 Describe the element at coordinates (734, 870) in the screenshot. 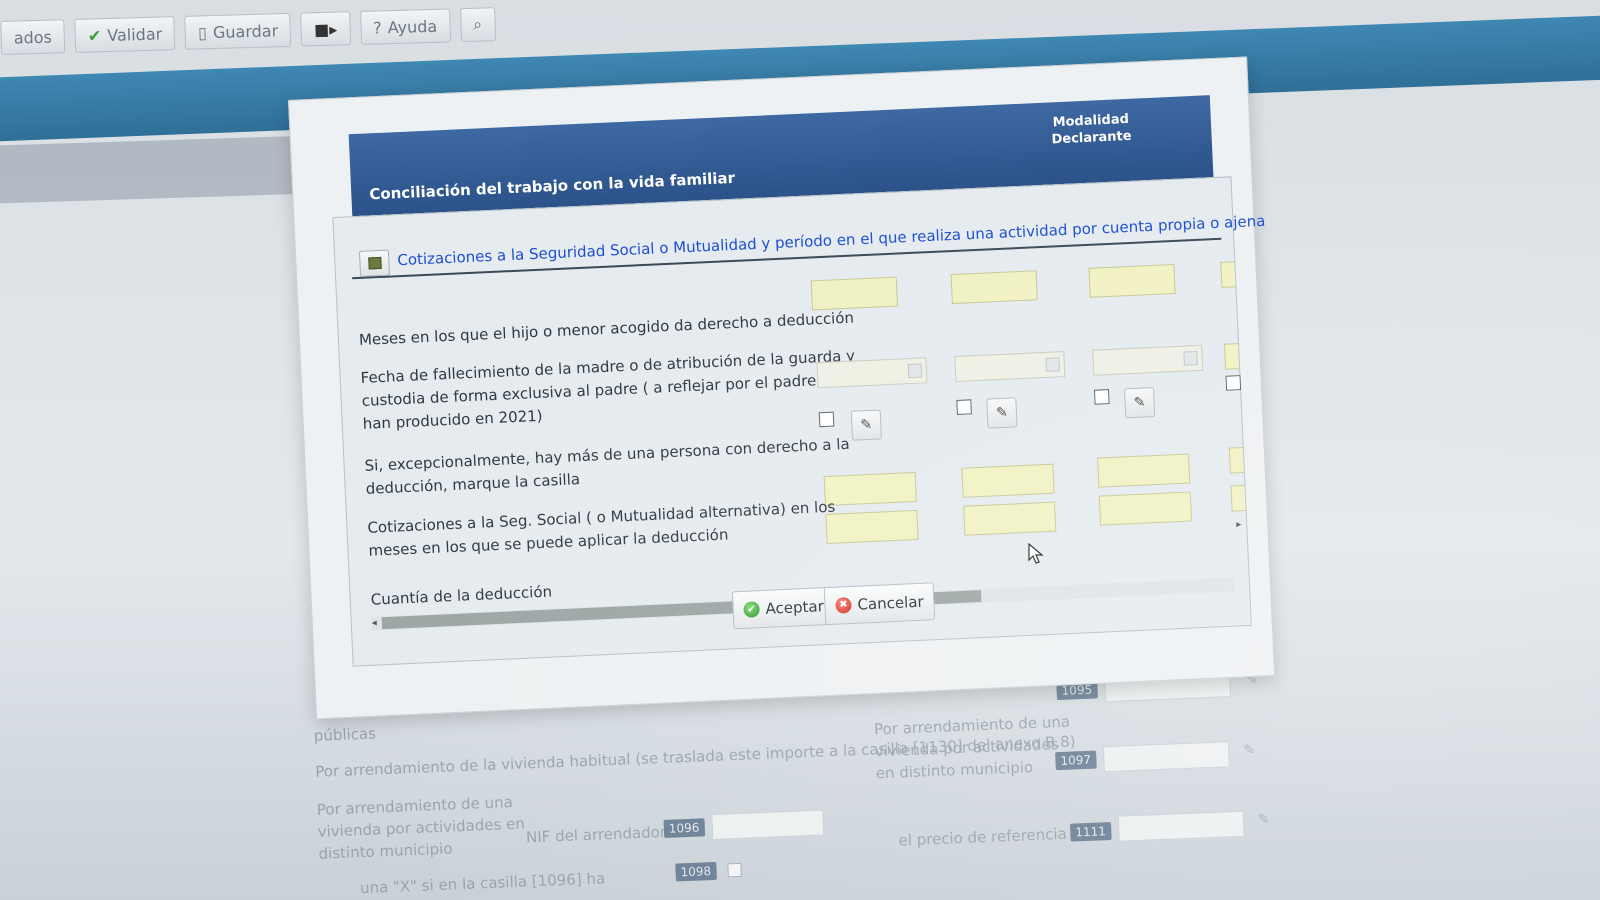

I see `box-1098-checkbox` at that location.